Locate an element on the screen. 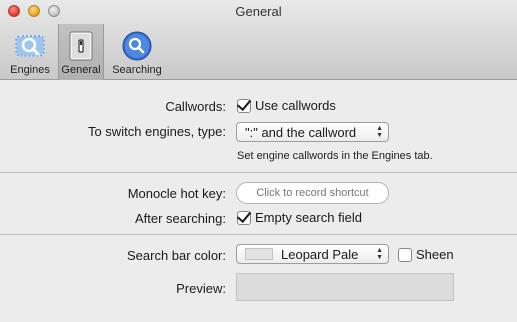  tab-engines: Engines is located at coordinates (30, 52).